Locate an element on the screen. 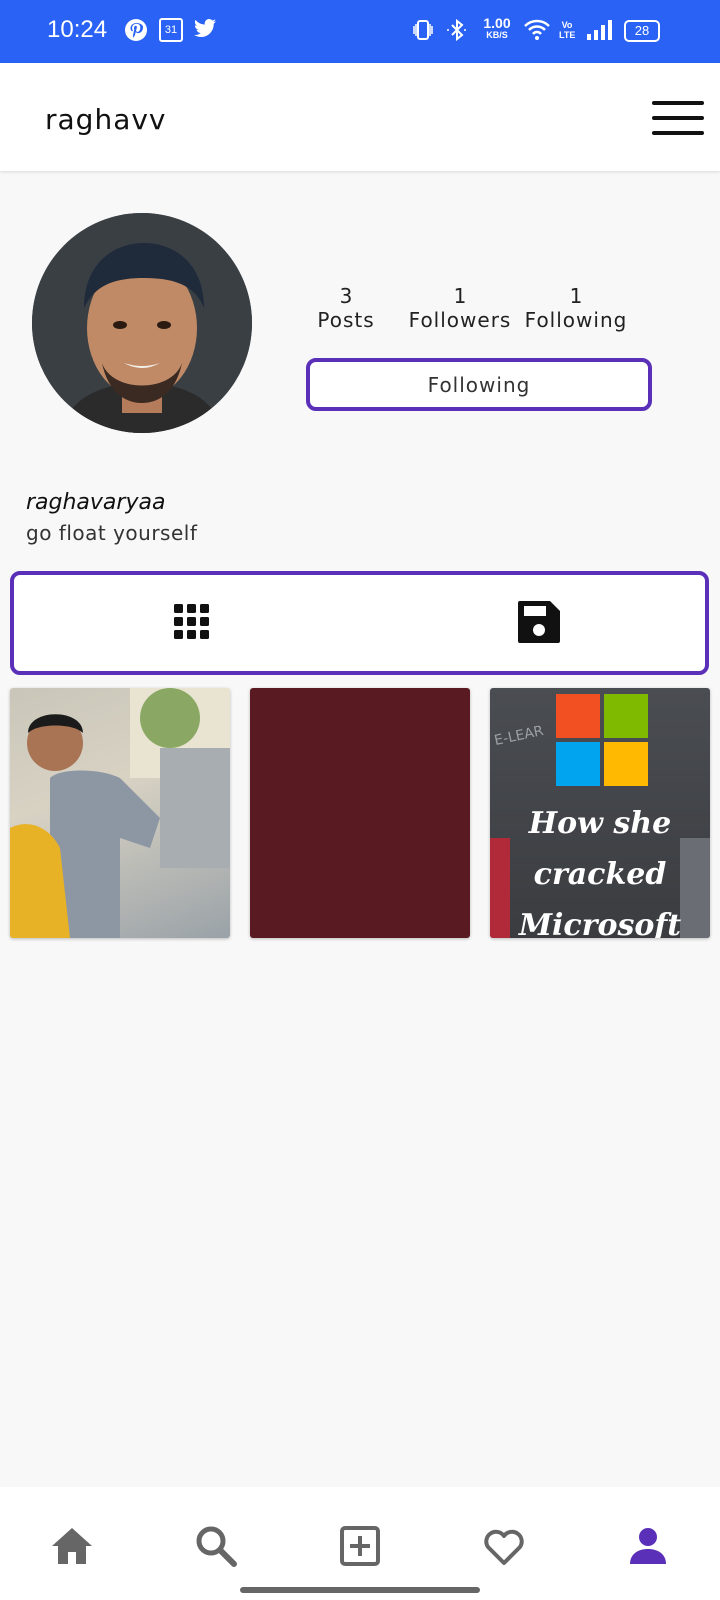  bottom-navigation is located at coordinates (360, 1543).